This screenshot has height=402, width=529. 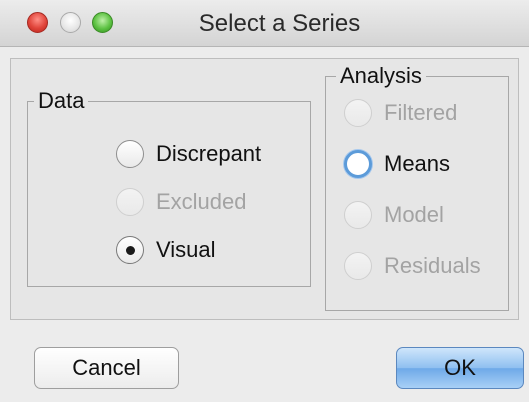 I want to click on visual-label: Visual, so click(x=186, y=249).